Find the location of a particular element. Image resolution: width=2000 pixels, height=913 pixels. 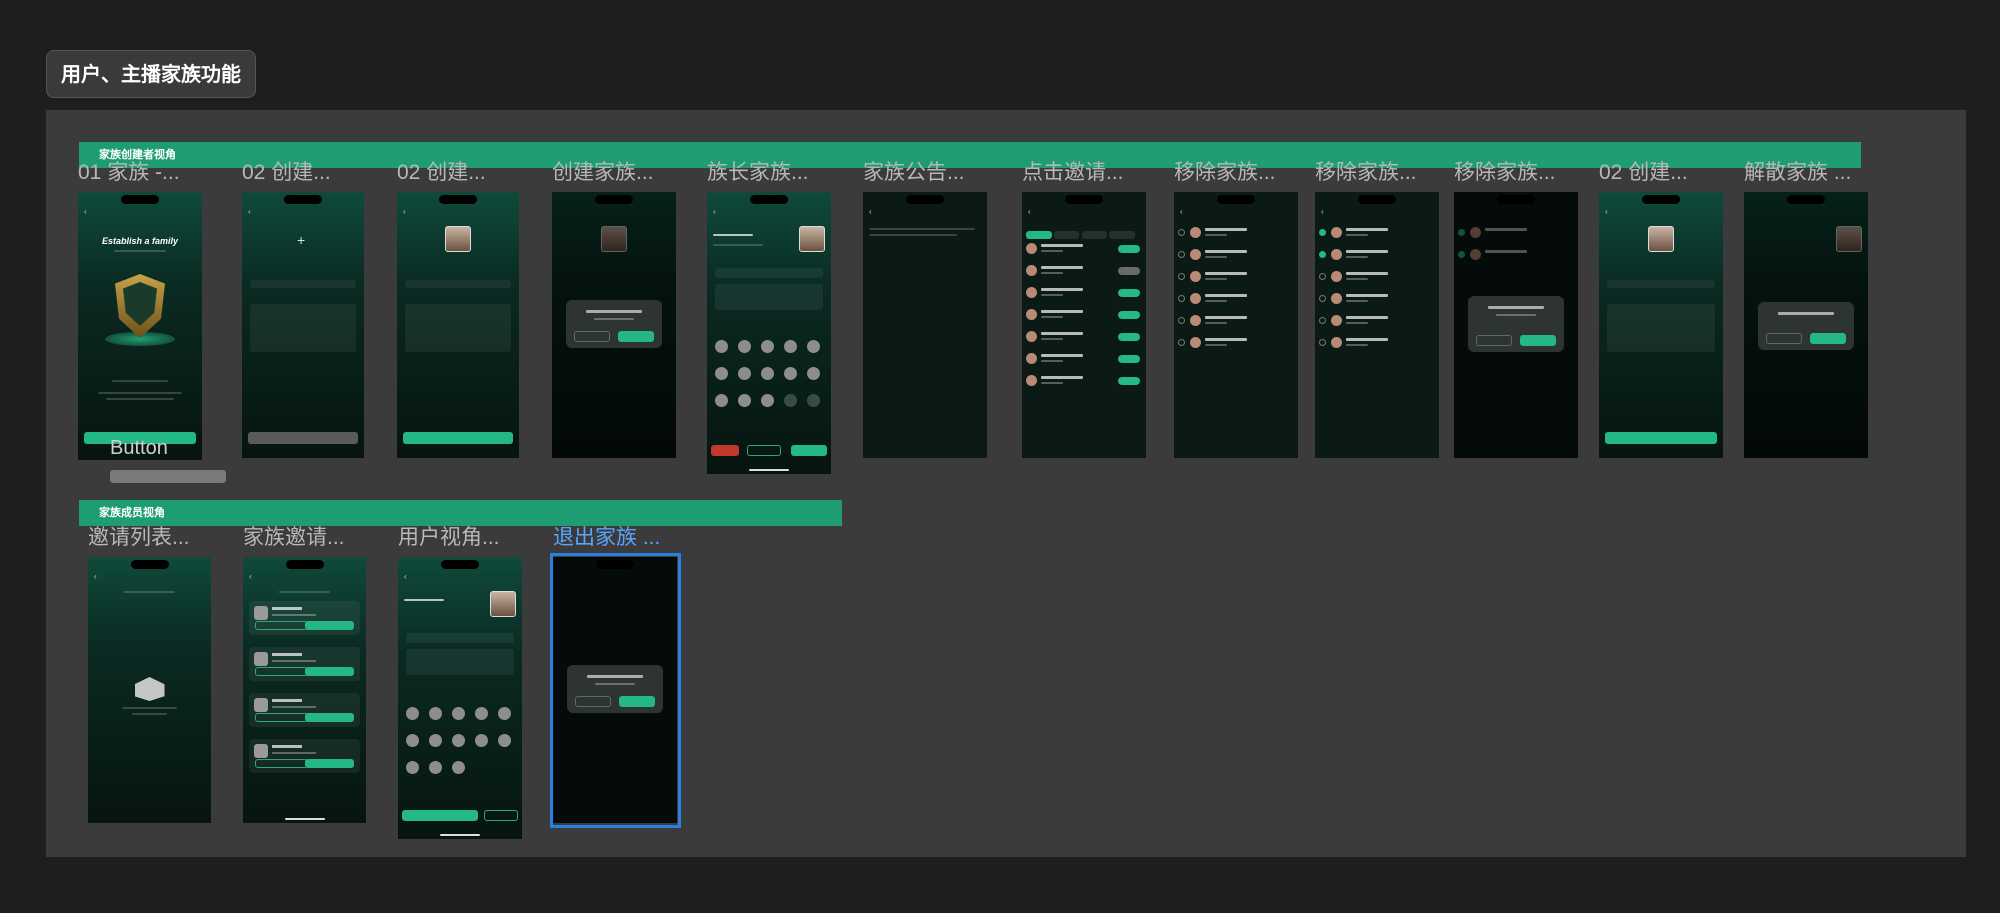

family-notice-row is located at coordinates (769, 297).